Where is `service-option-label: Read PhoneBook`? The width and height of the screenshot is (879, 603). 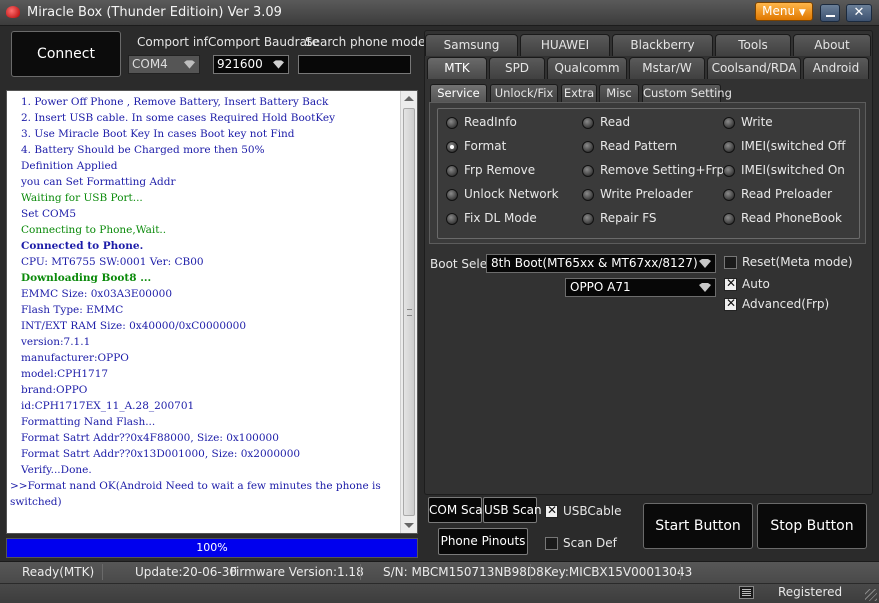
service-option-label: Read PhoneBook is located at coordinates (792, 218).